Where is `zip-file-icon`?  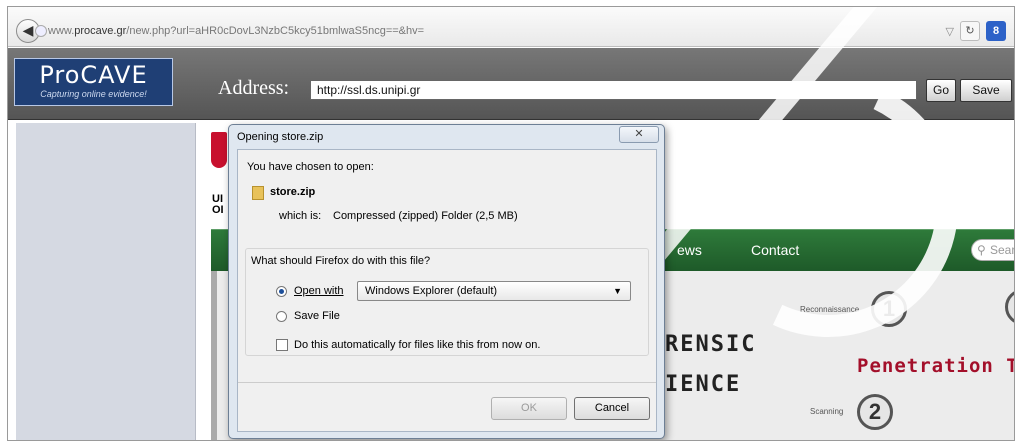 zip-file-icon is located at coordinates (258, 193).